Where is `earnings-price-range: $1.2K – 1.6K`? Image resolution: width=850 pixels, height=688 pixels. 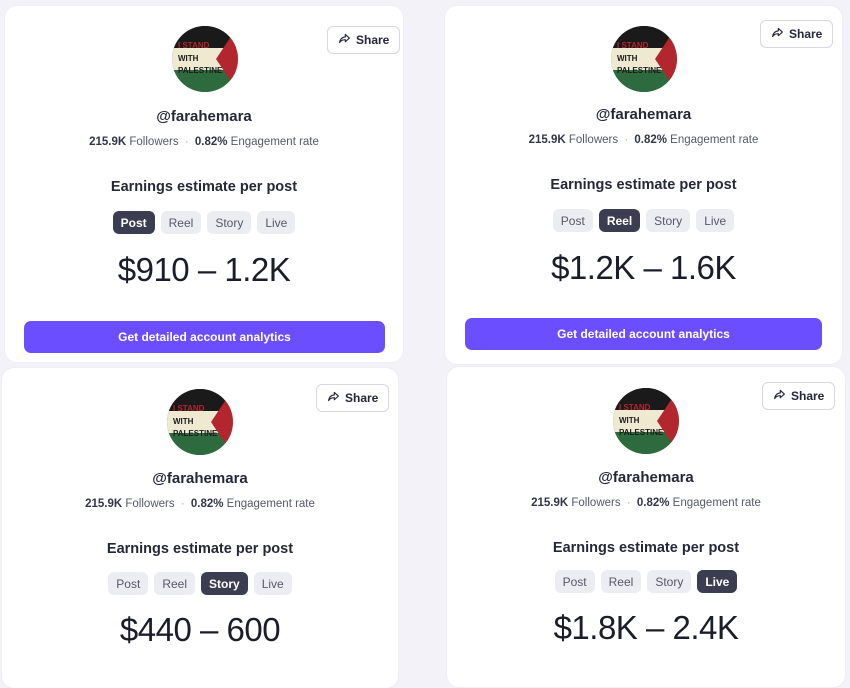 earnings-price-range: $1.2K – 1.6K is located at coordinates (643, 267).